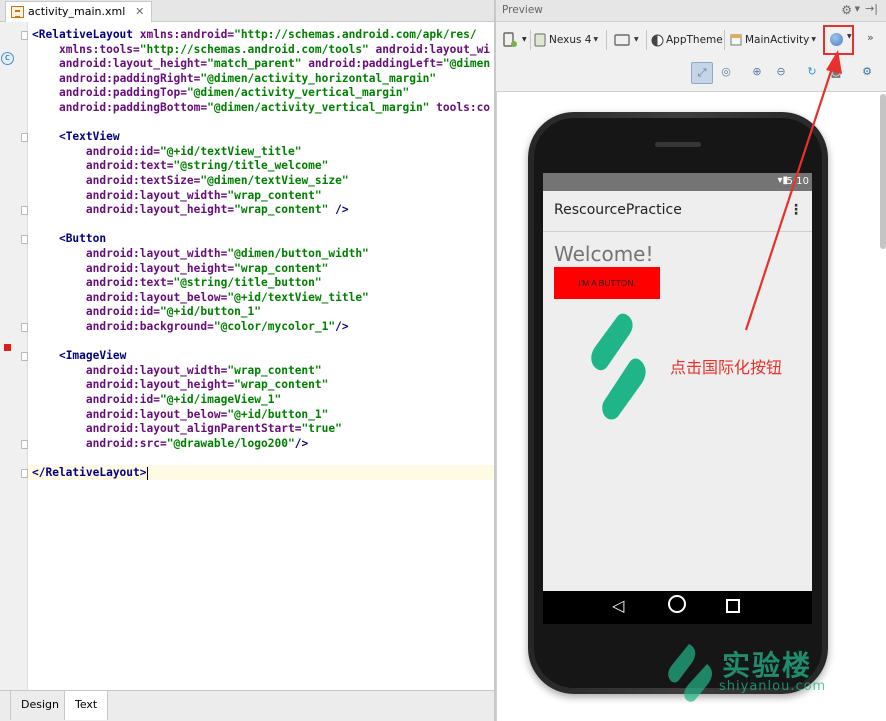  I want to click on code-token: android:layout_height=, so click(160, 385).